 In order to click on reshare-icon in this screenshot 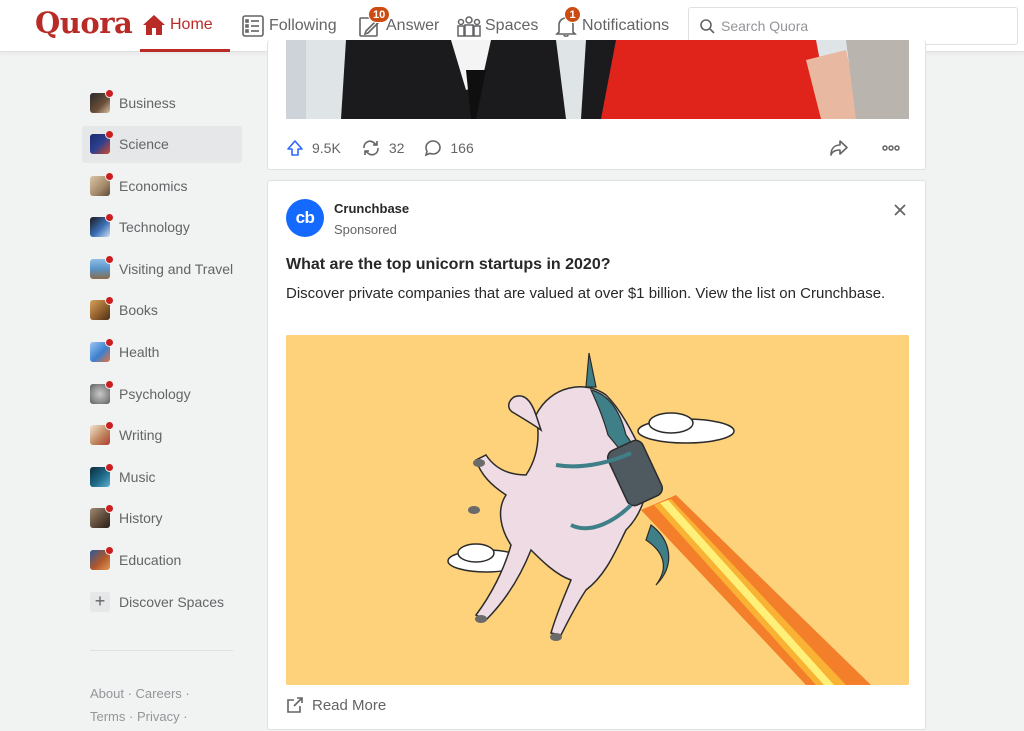, I will do `click(371, 148)`.